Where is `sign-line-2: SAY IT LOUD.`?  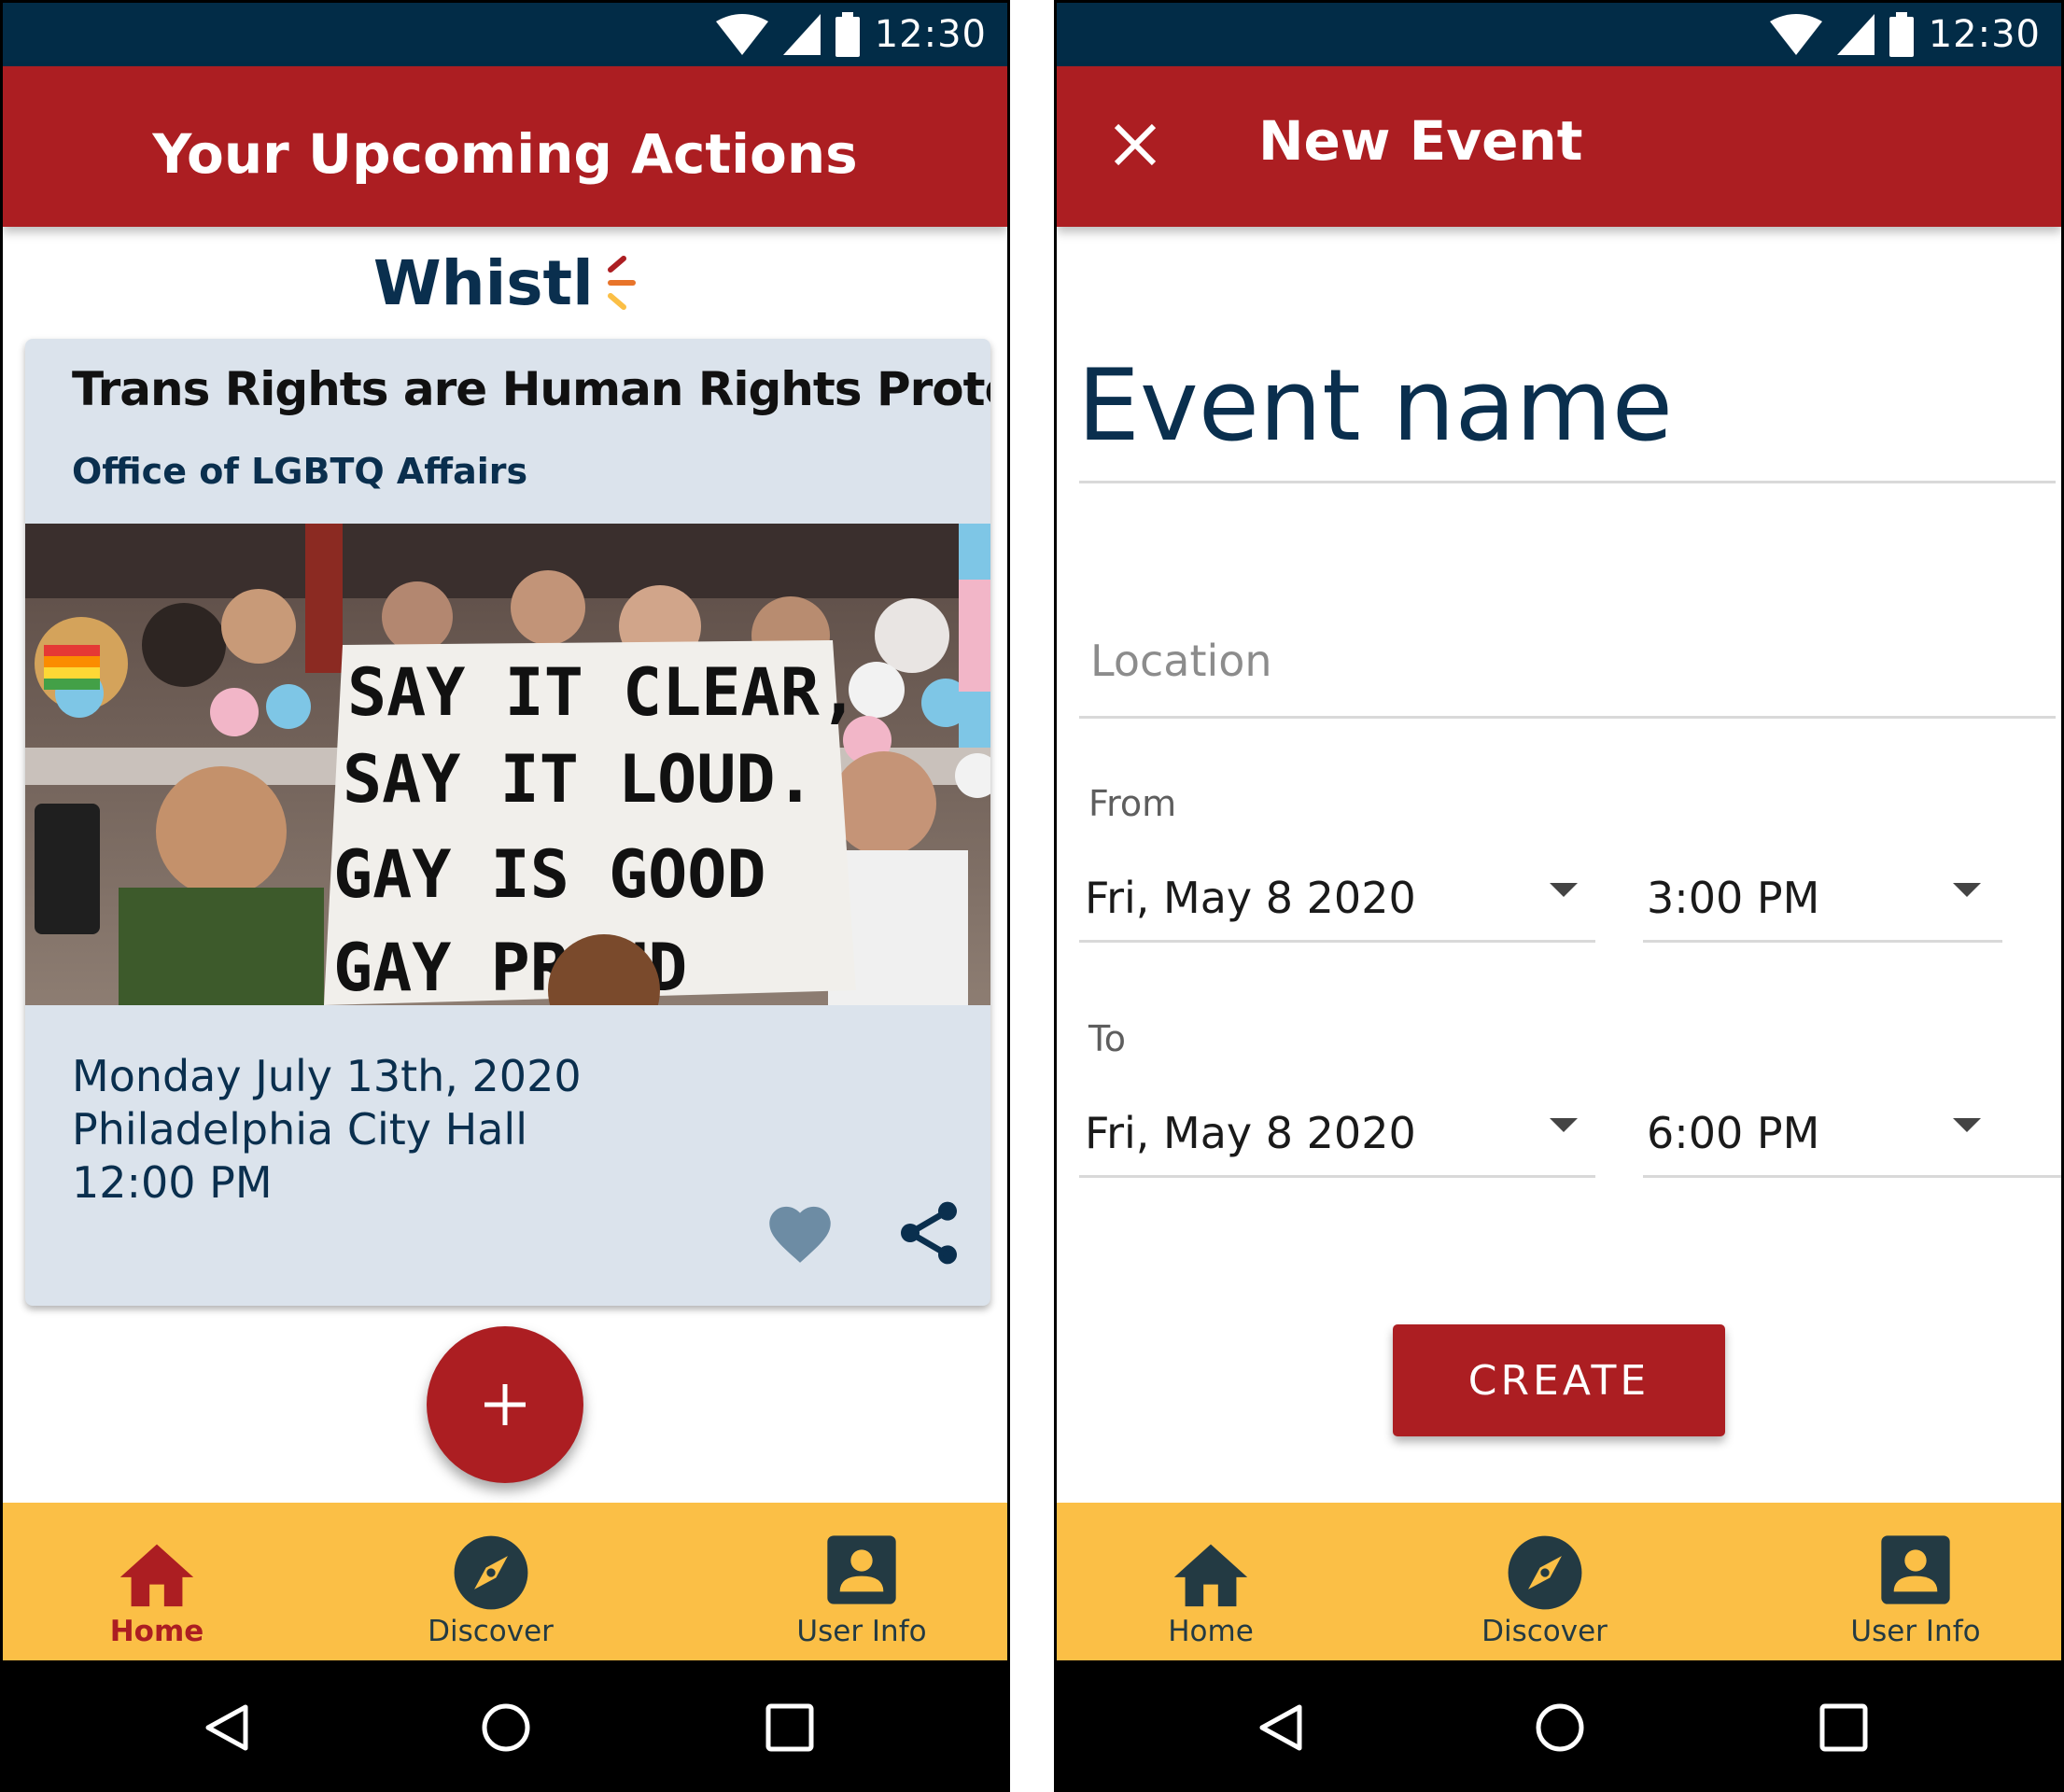 sign-line-2: SAY IT LOUD. is located at coordinates (579, 779).